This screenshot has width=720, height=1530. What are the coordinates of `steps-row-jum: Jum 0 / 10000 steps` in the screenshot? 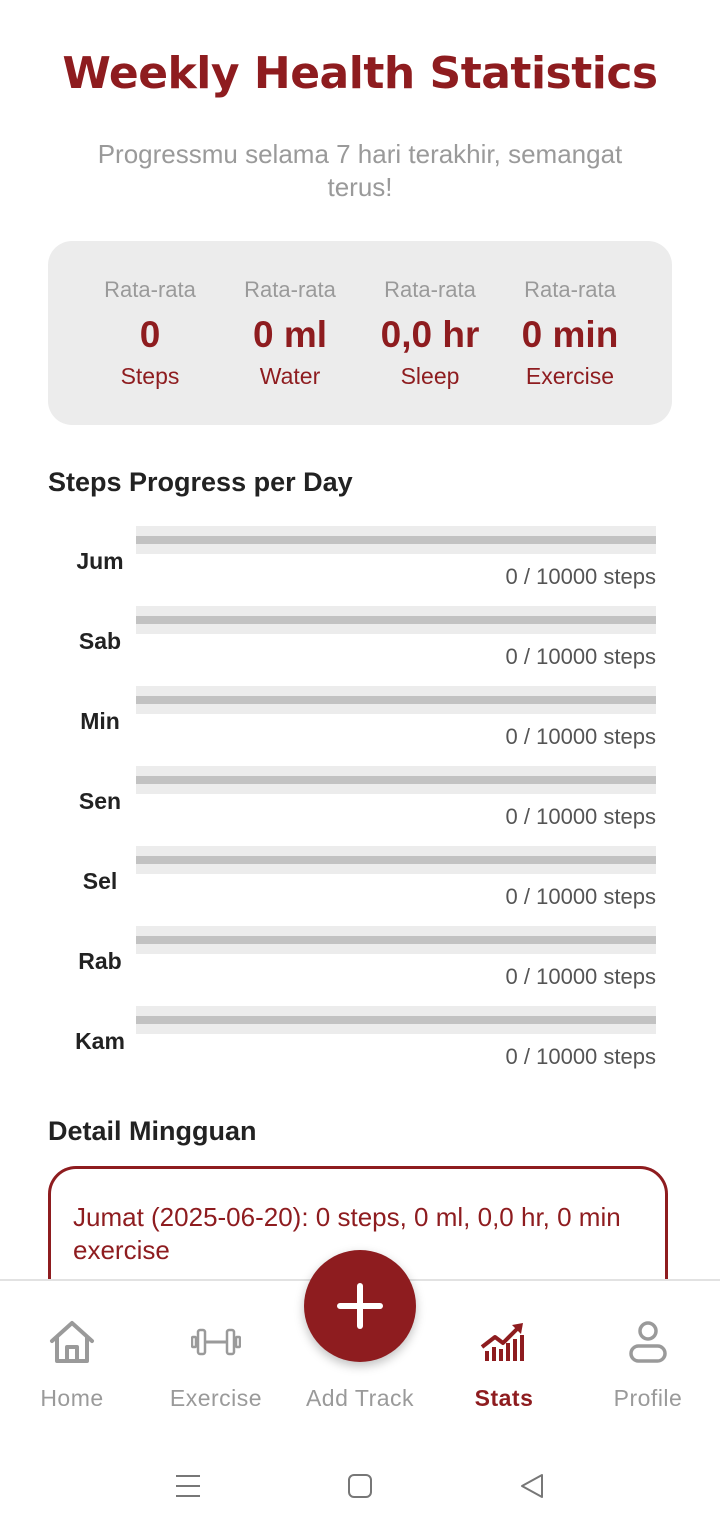 It's located at (352, 566).